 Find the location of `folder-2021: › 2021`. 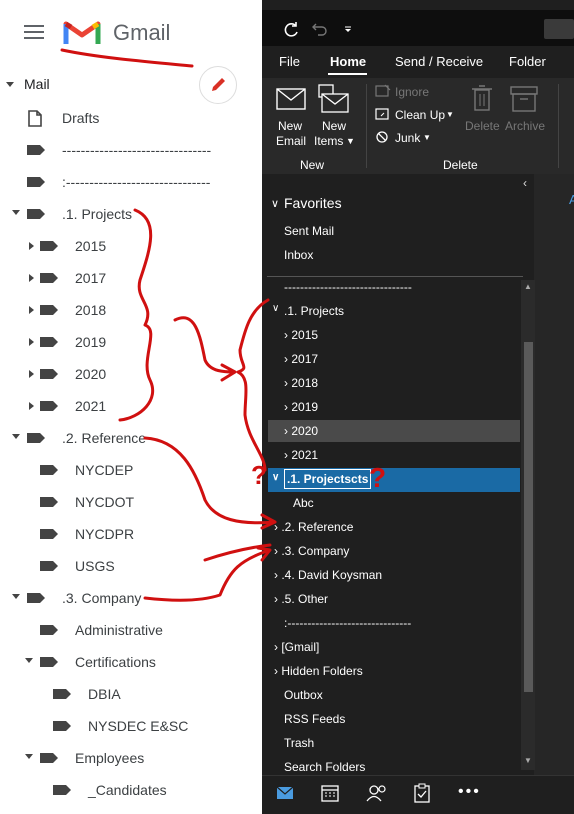

folder-2021: › 2021 is located at coordinates (301, 455).